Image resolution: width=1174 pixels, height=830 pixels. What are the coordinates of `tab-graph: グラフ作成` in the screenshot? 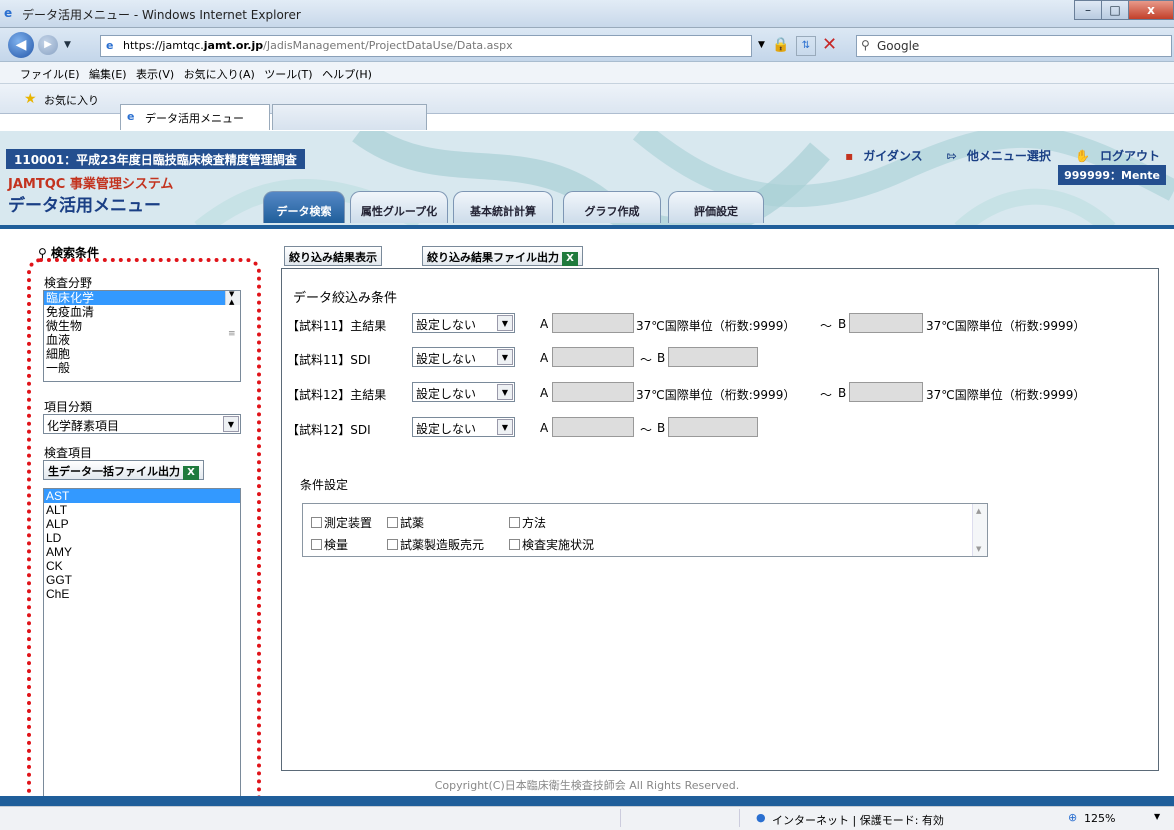 It's located at (612, 207).